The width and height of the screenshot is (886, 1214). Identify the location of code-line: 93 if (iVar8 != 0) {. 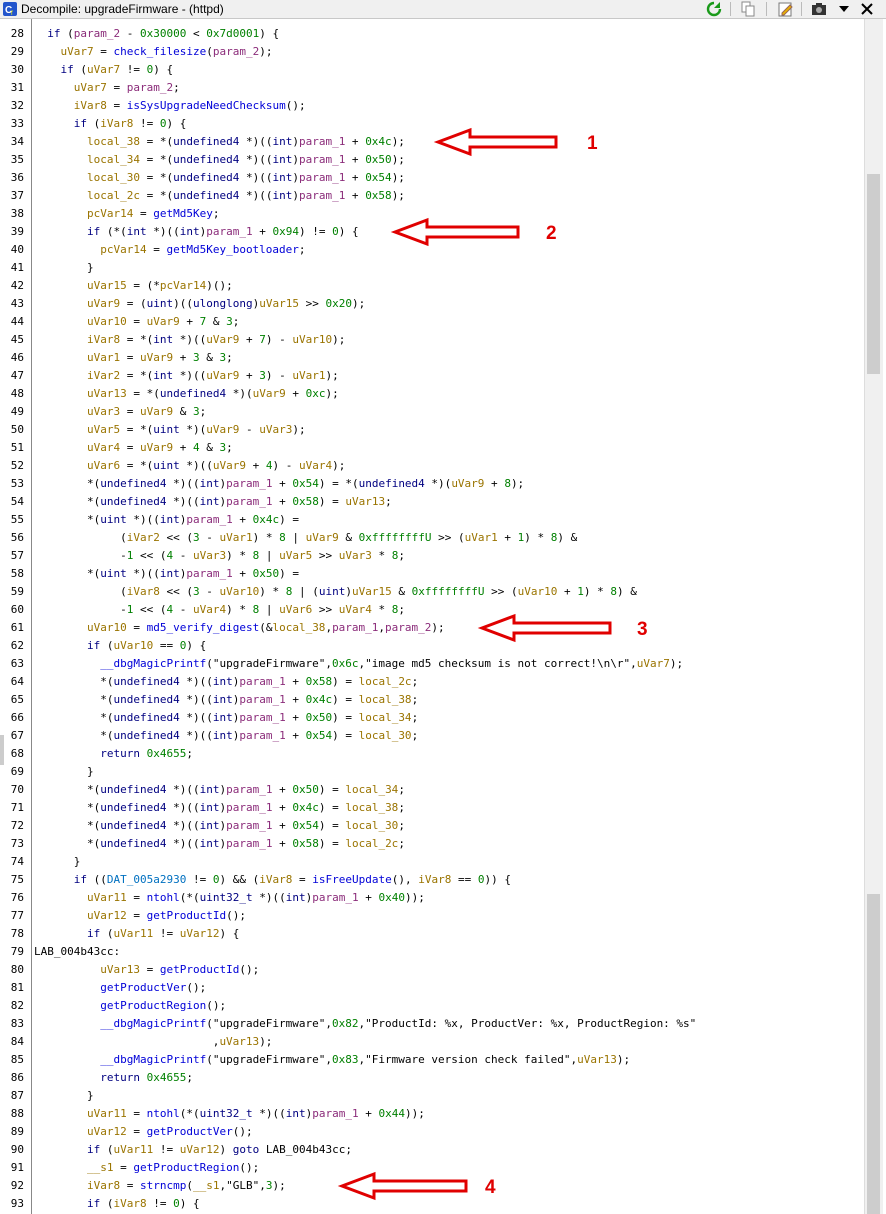
(431, 1204).